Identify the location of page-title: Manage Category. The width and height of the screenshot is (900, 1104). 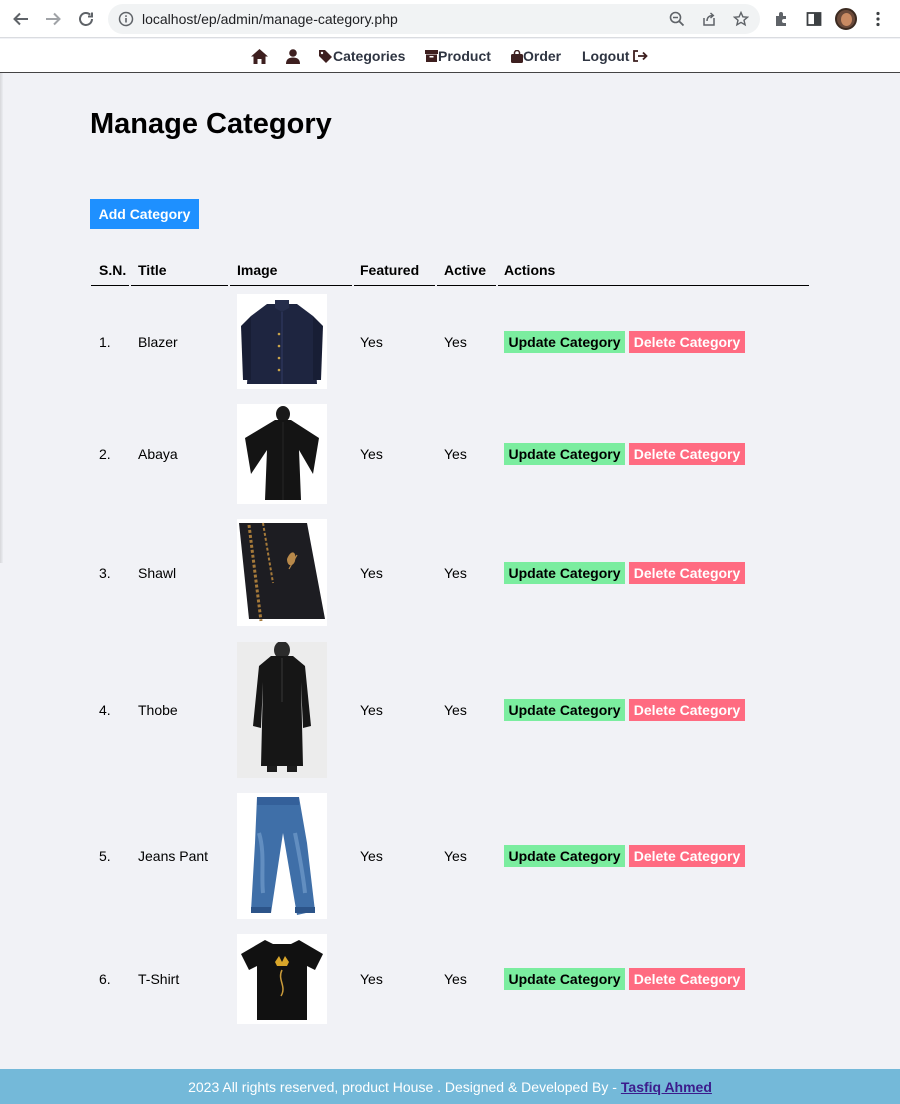
(211, 124).